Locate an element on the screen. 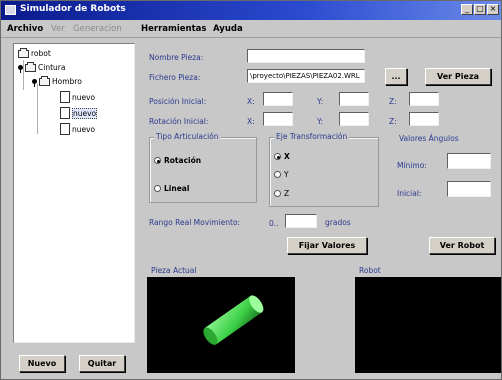 The height and width of the screenshot is (380, 502). rot-x-input is located at coordinates (278, 119).